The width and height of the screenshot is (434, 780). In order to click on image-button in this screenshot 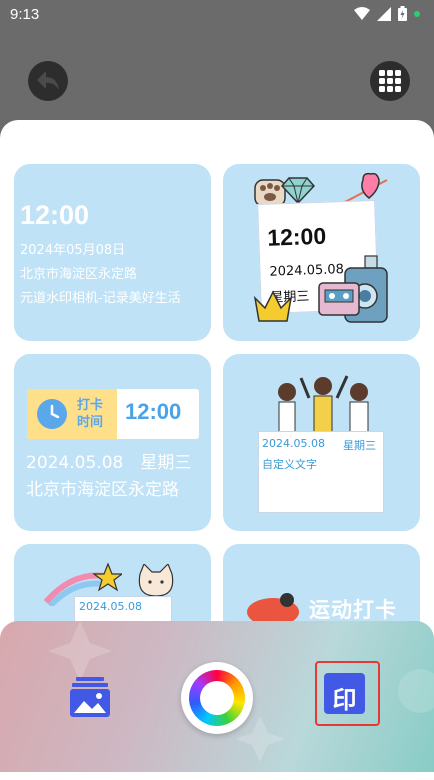, I will do `click(90, 697)`.